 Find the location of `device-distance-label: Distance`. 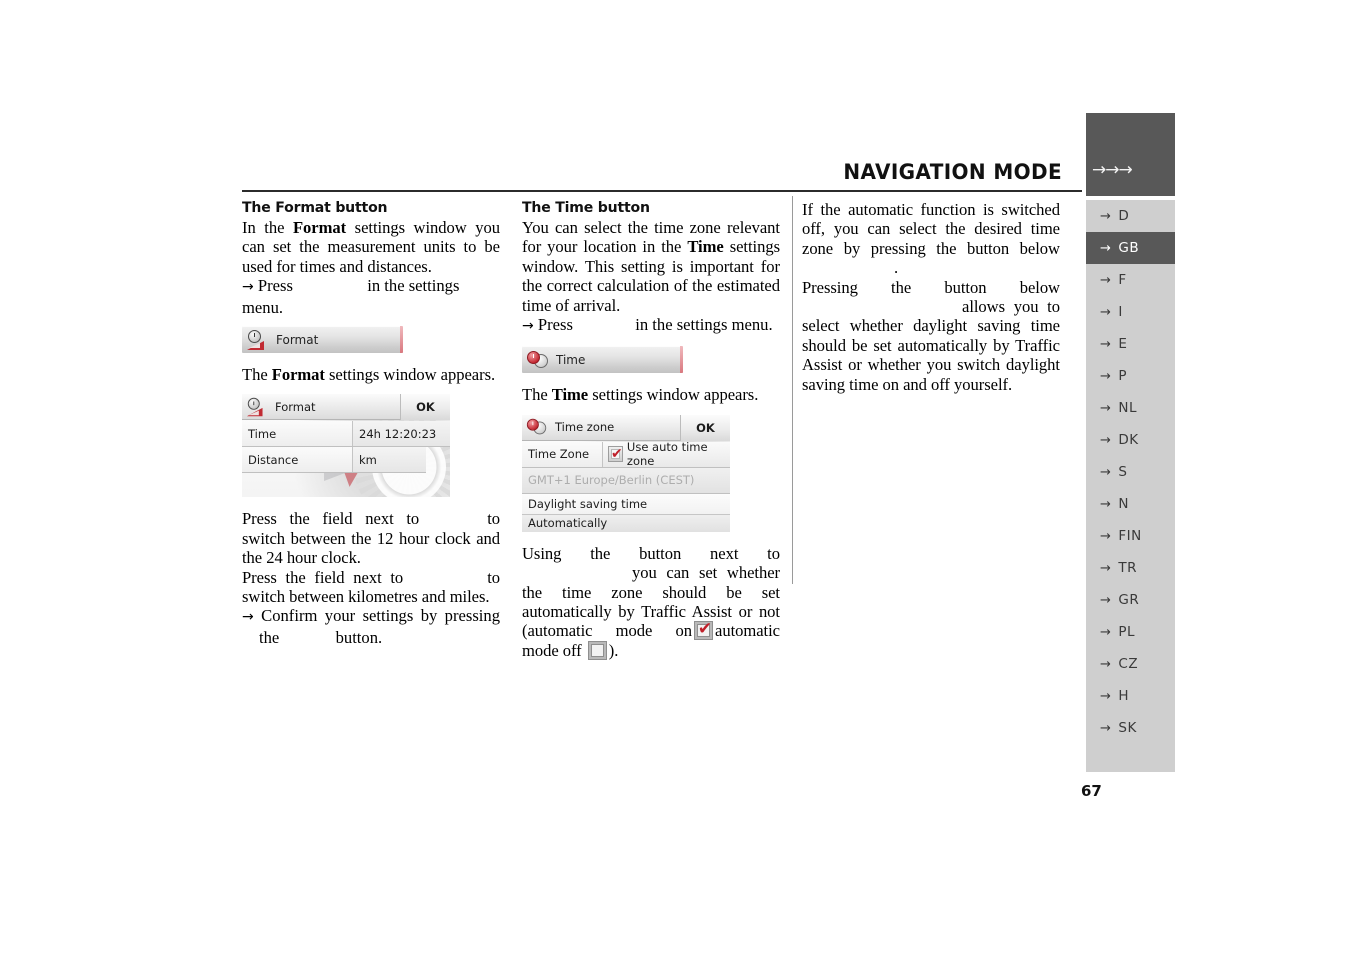

device-distance-label: Distance is located at coordinates (273, 459).